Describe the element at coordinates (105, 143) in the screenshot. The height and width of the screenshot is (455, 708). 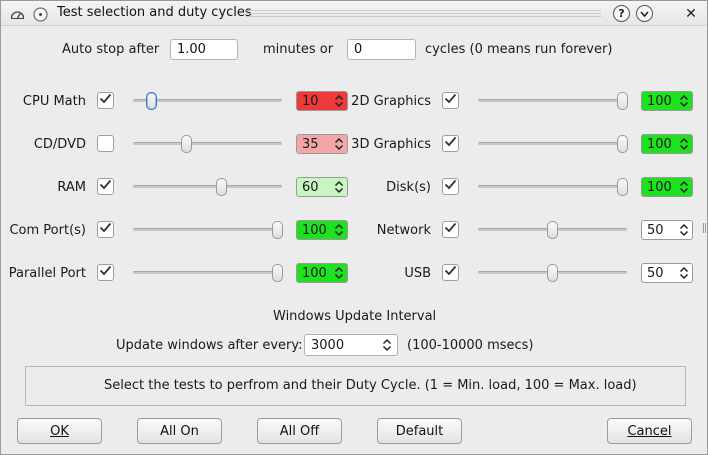
I see `test-checkbox-cd-dvd` at that location.